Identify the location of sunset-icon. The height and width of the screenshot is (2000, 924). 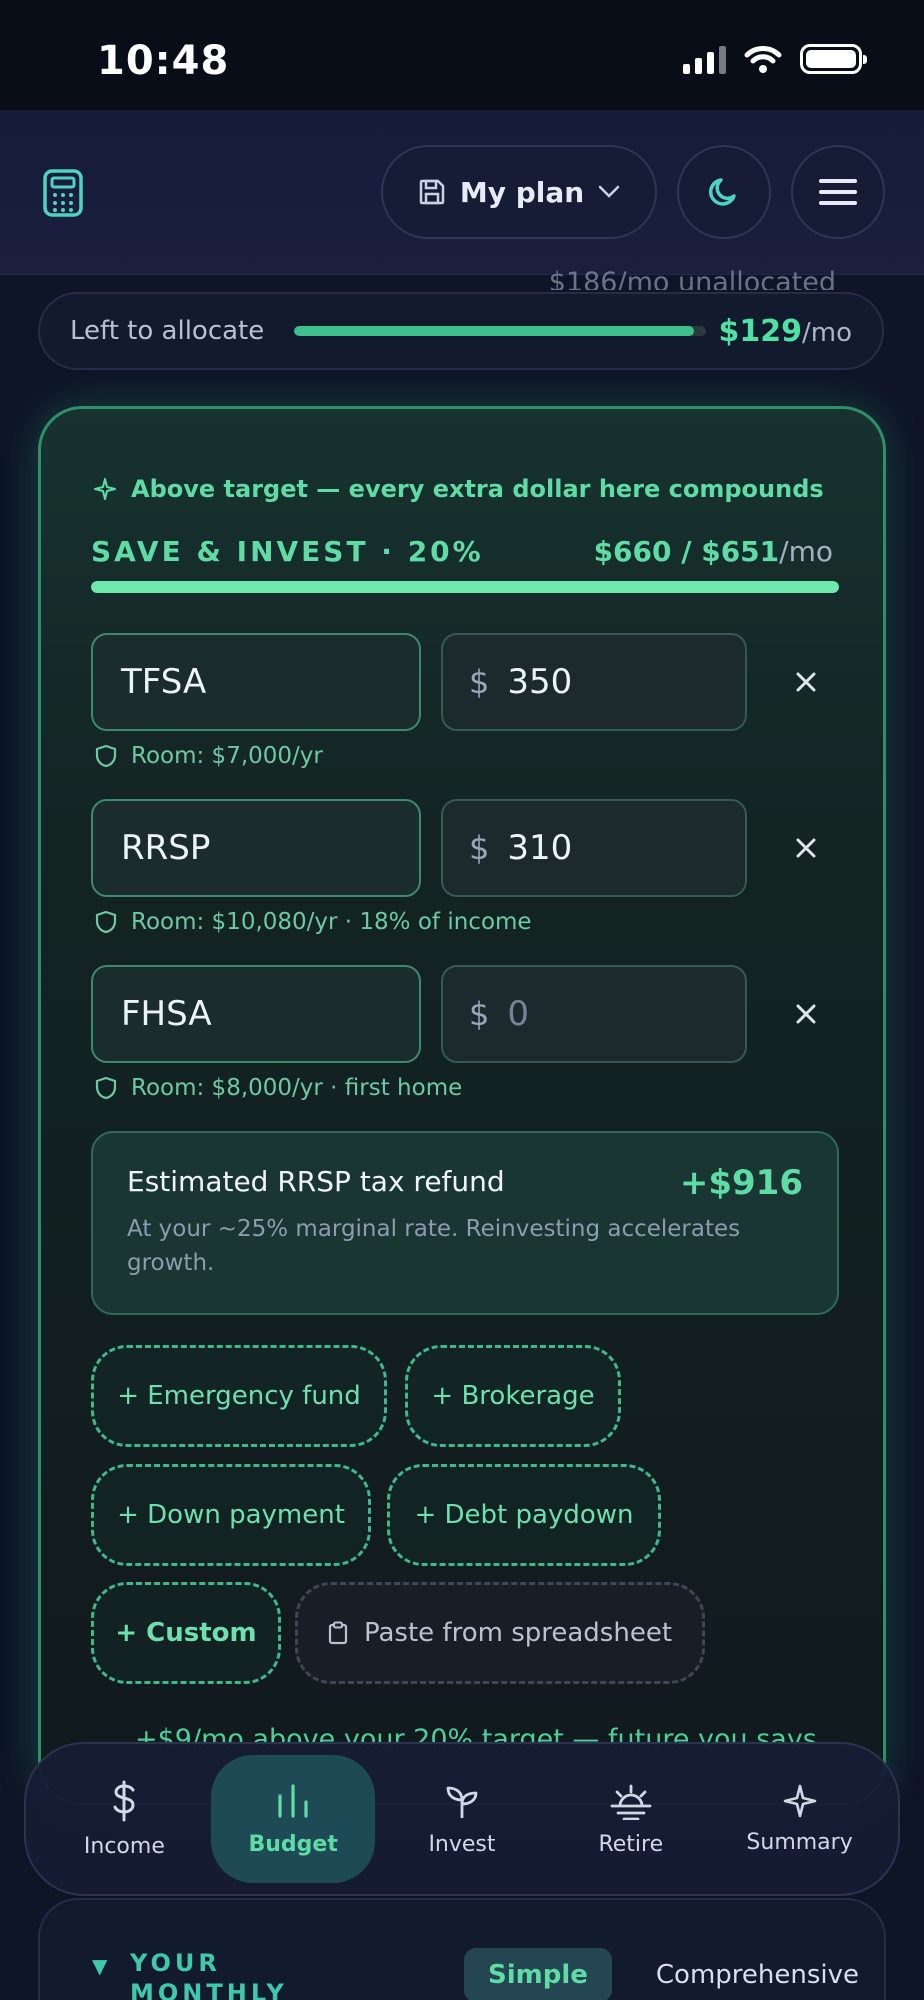
(631, 1802).